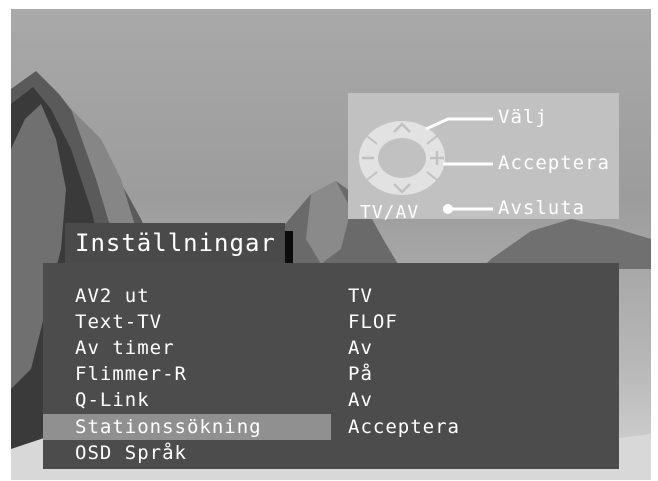  What do you see at coordinates (331, 322) in the screenshot?
I see `menu-item-text-tv: Text-TV FLOF` at bounding box center [331, 322].